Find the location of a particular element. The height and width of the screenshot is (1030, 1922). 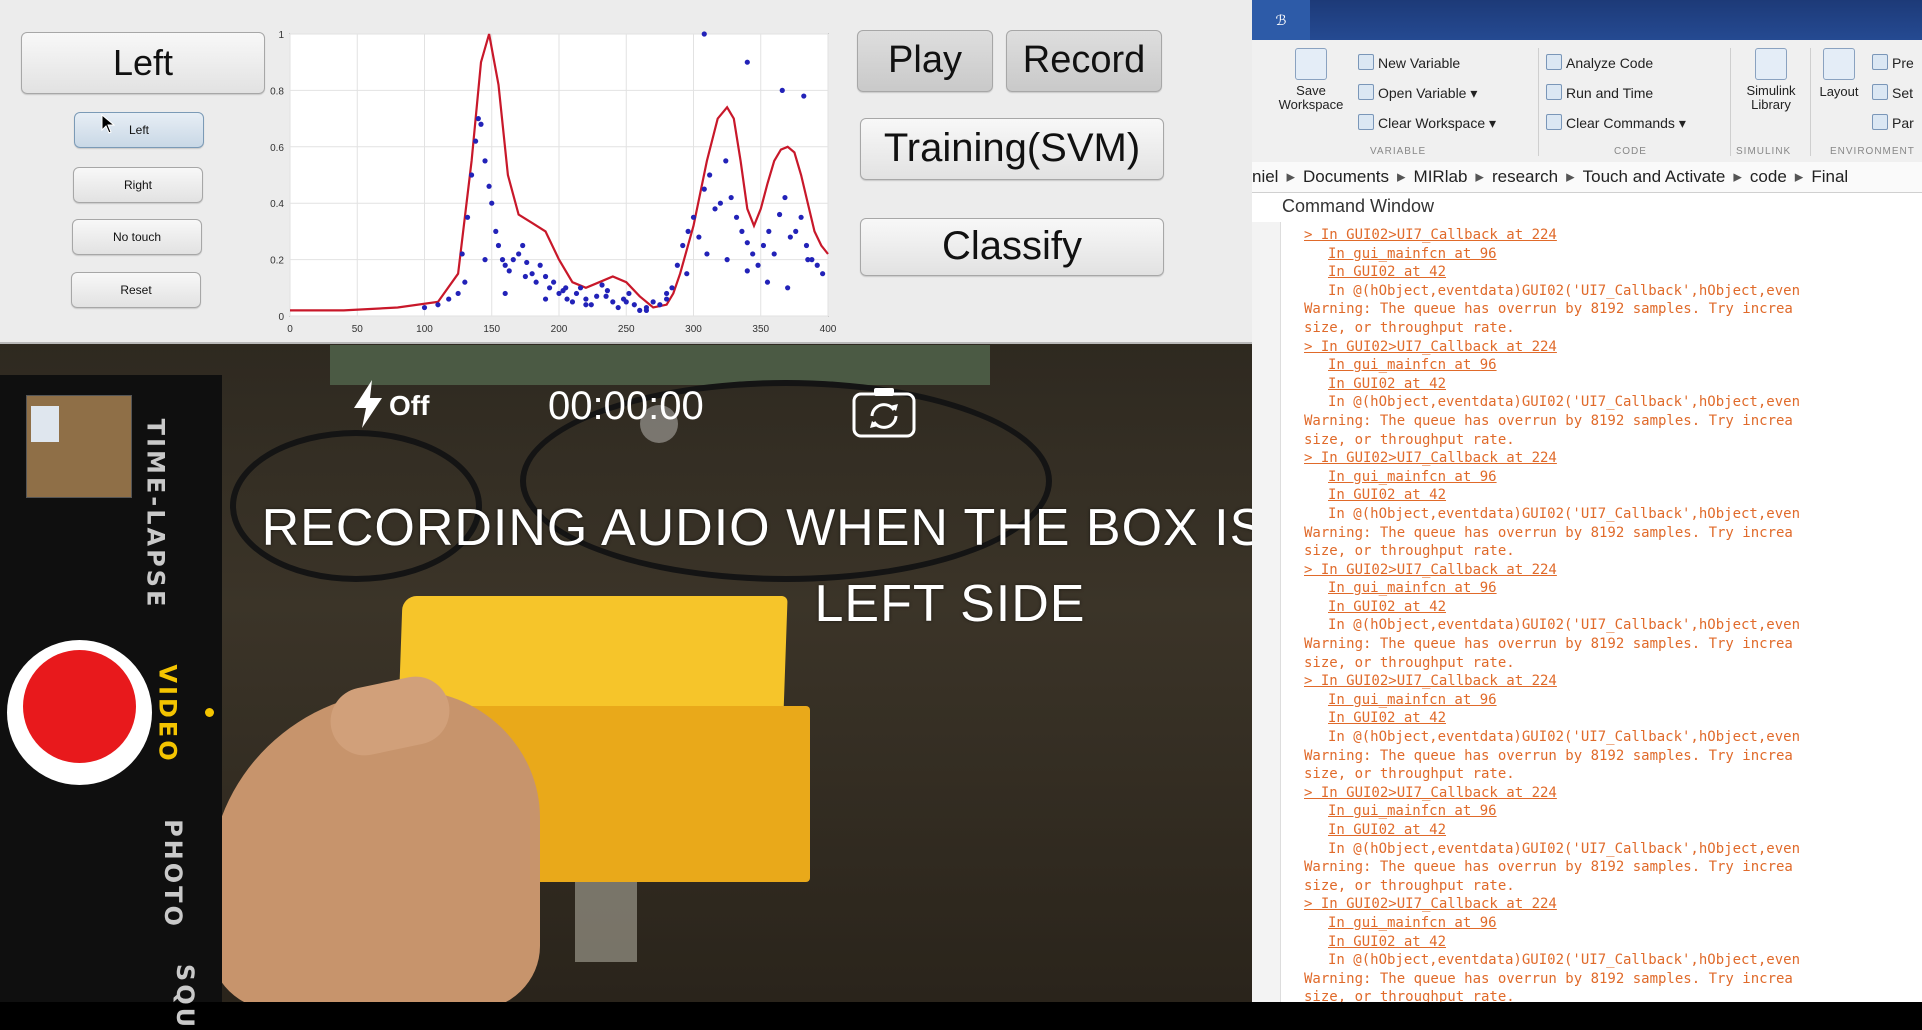

record-button-ring is located at coordinates (79, 712).